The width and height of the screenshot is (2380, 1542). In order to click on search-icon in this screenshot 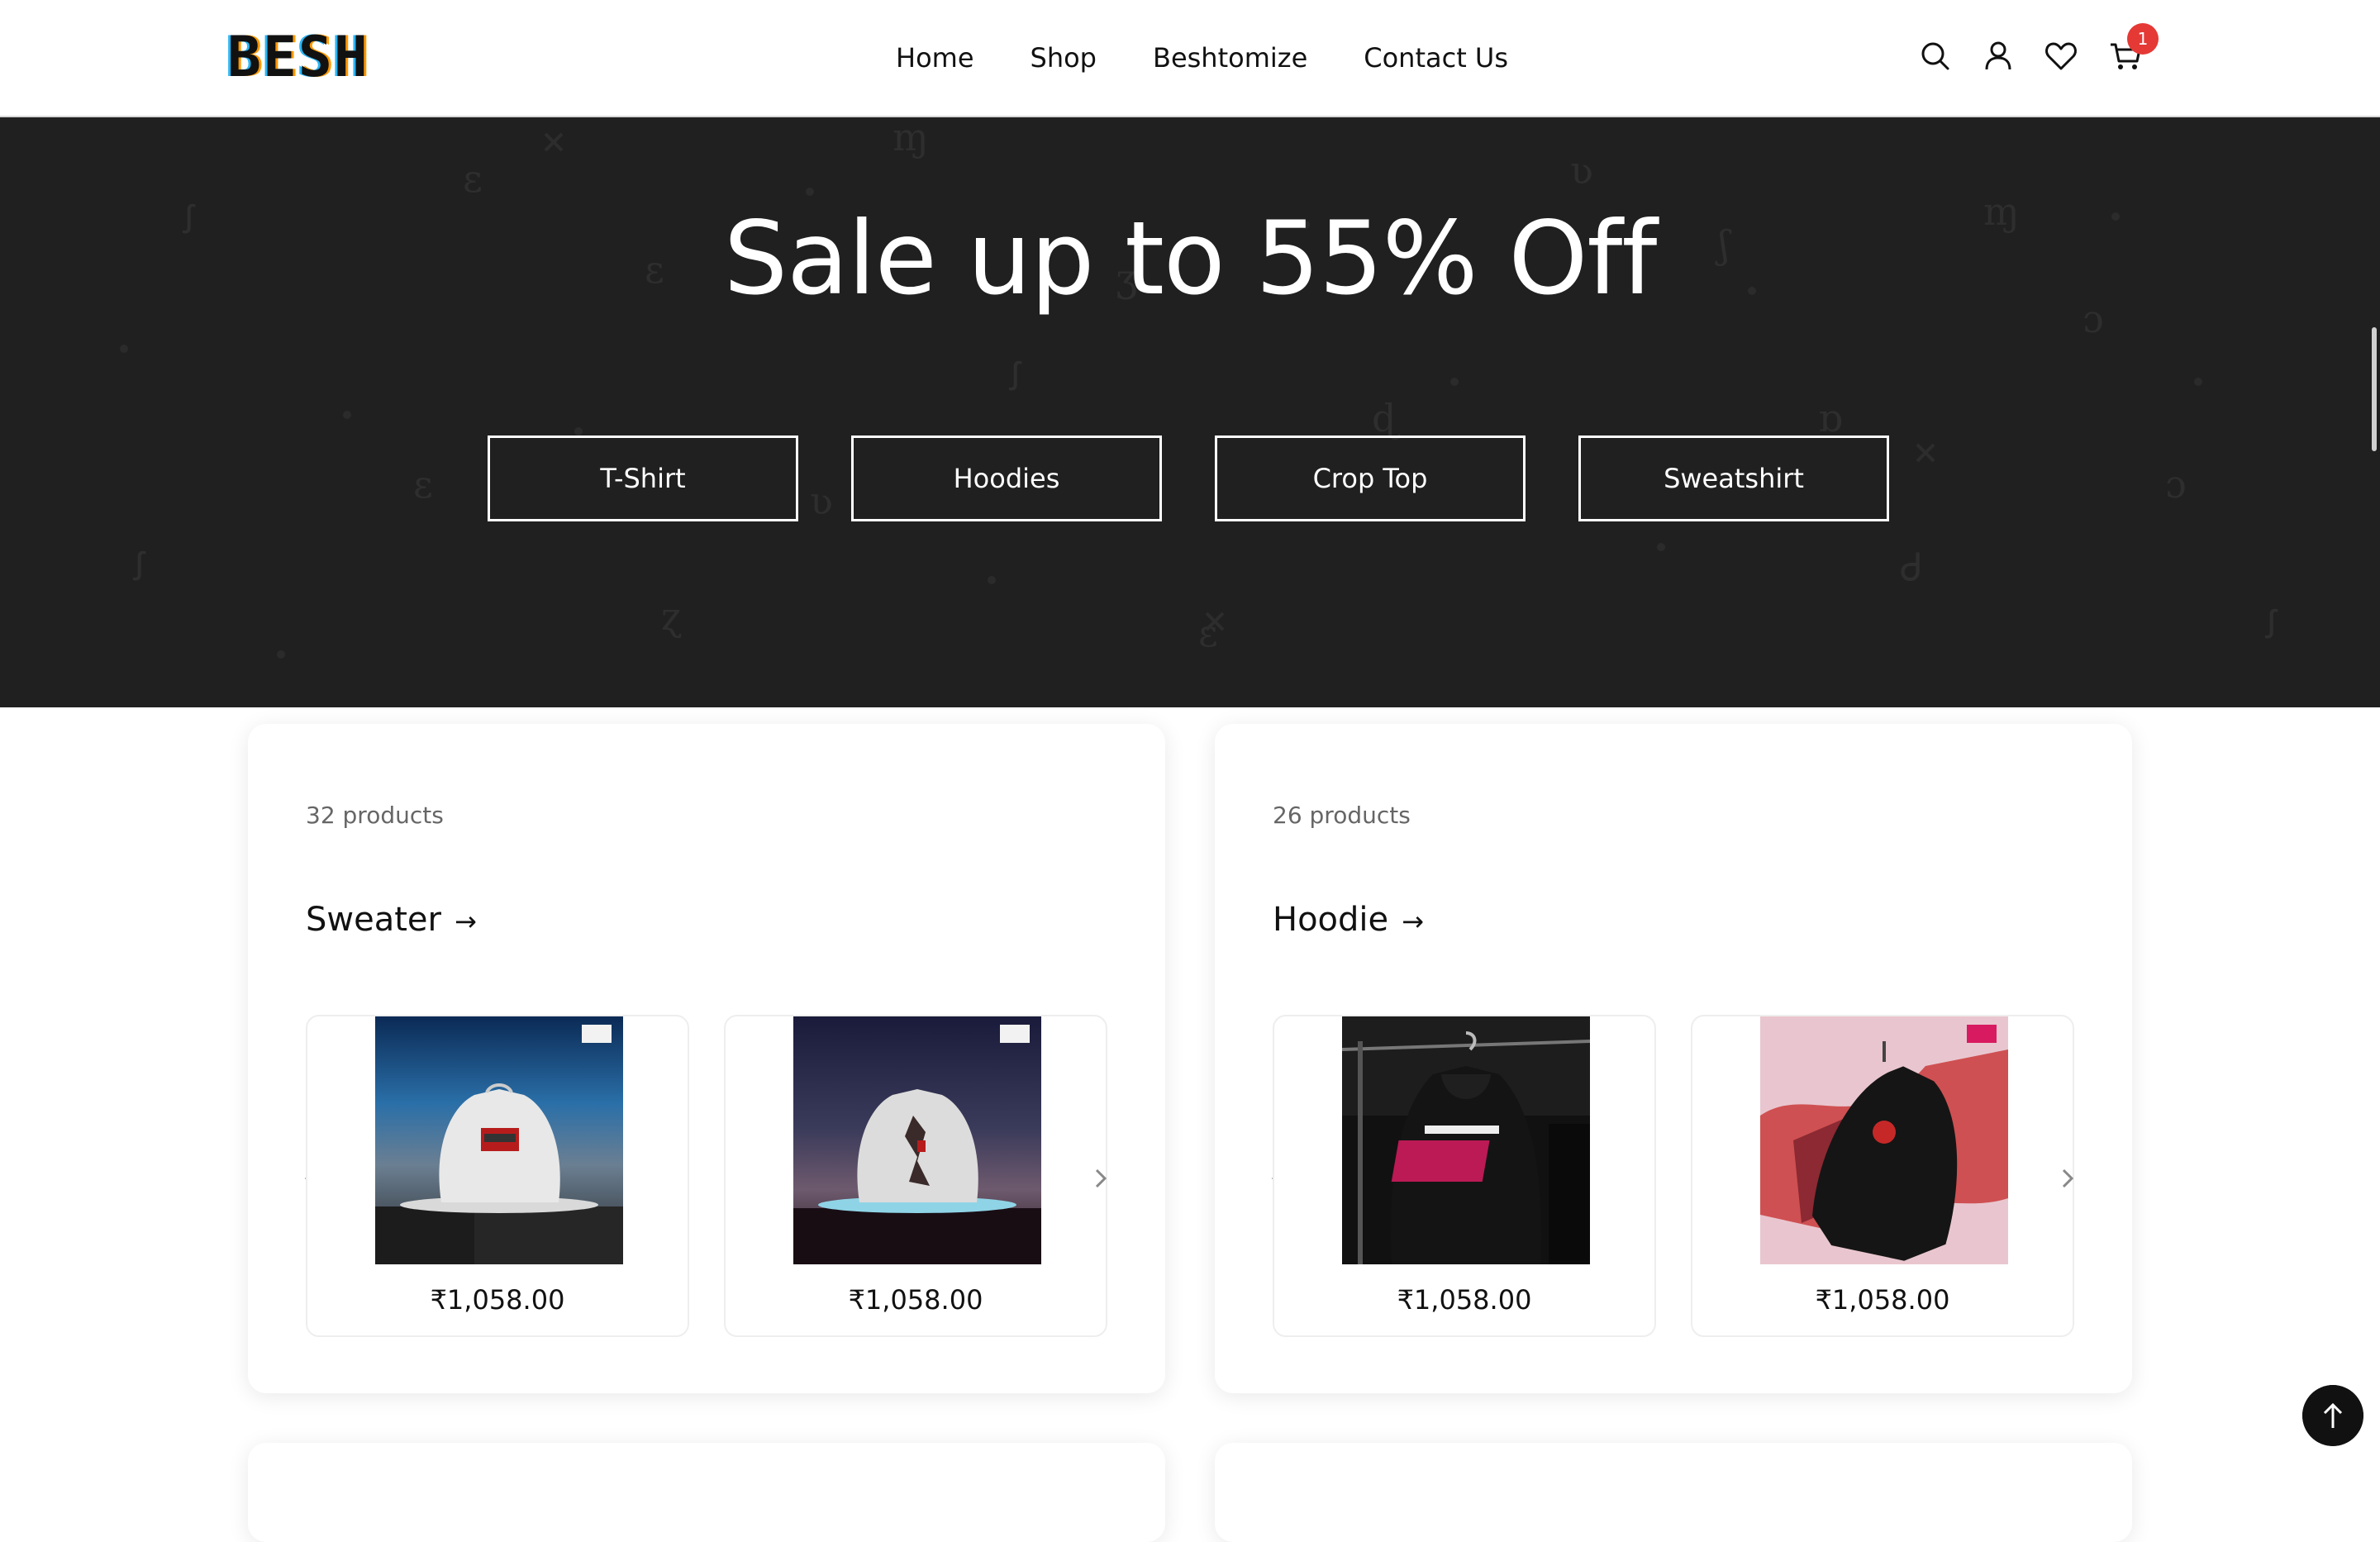, I will do `click(1935, 56)`.